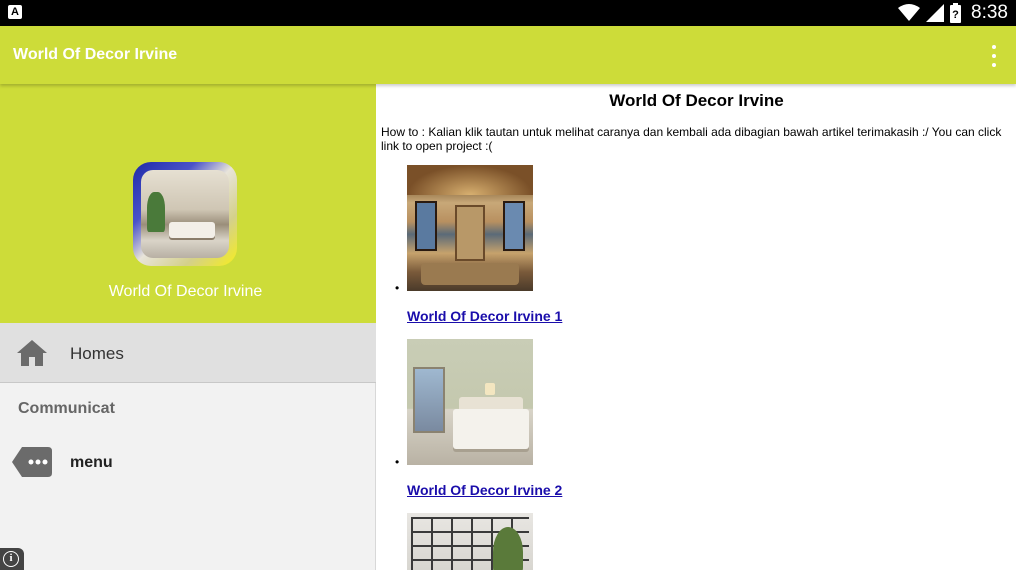 The height and width of the screenshot is (570, 1016). I want to click on status-icons: ? 8:38, so click(953, 13).